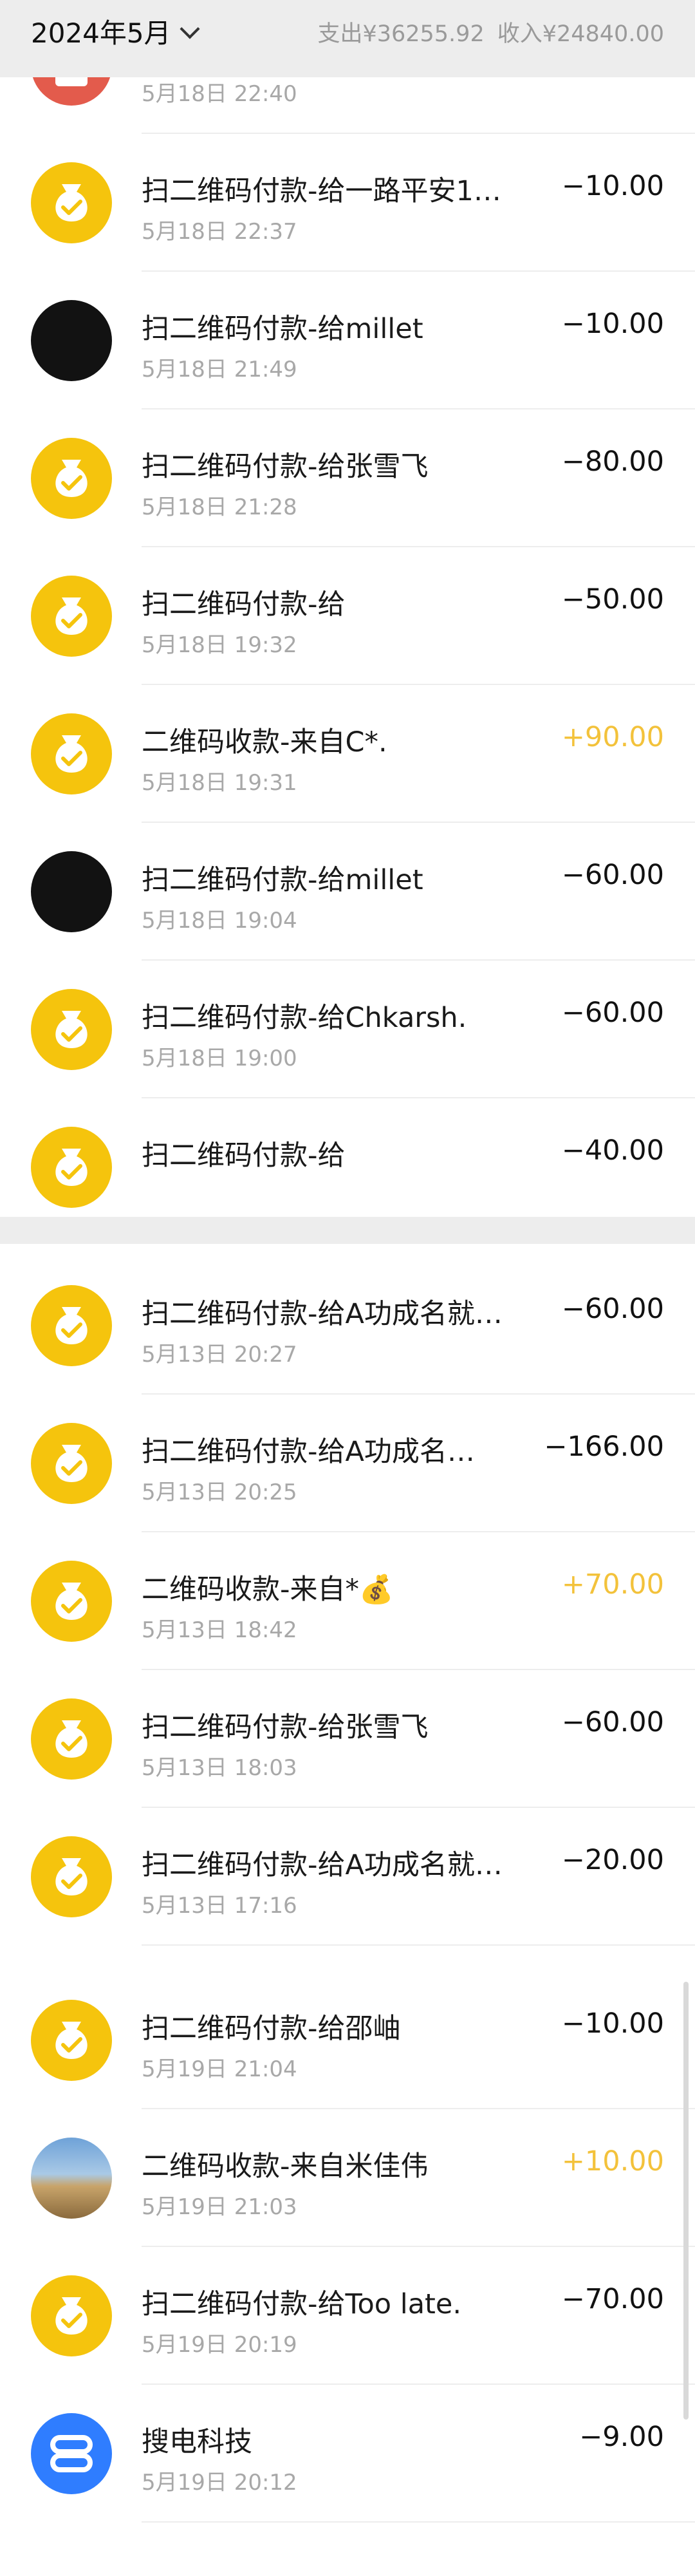 This screenshot has height=2576, width=695. Describe the element at coordinates (347, 1157) in the screenshot. I see `transaction-row: 扫二维码付款-给 −40.00` at that location.